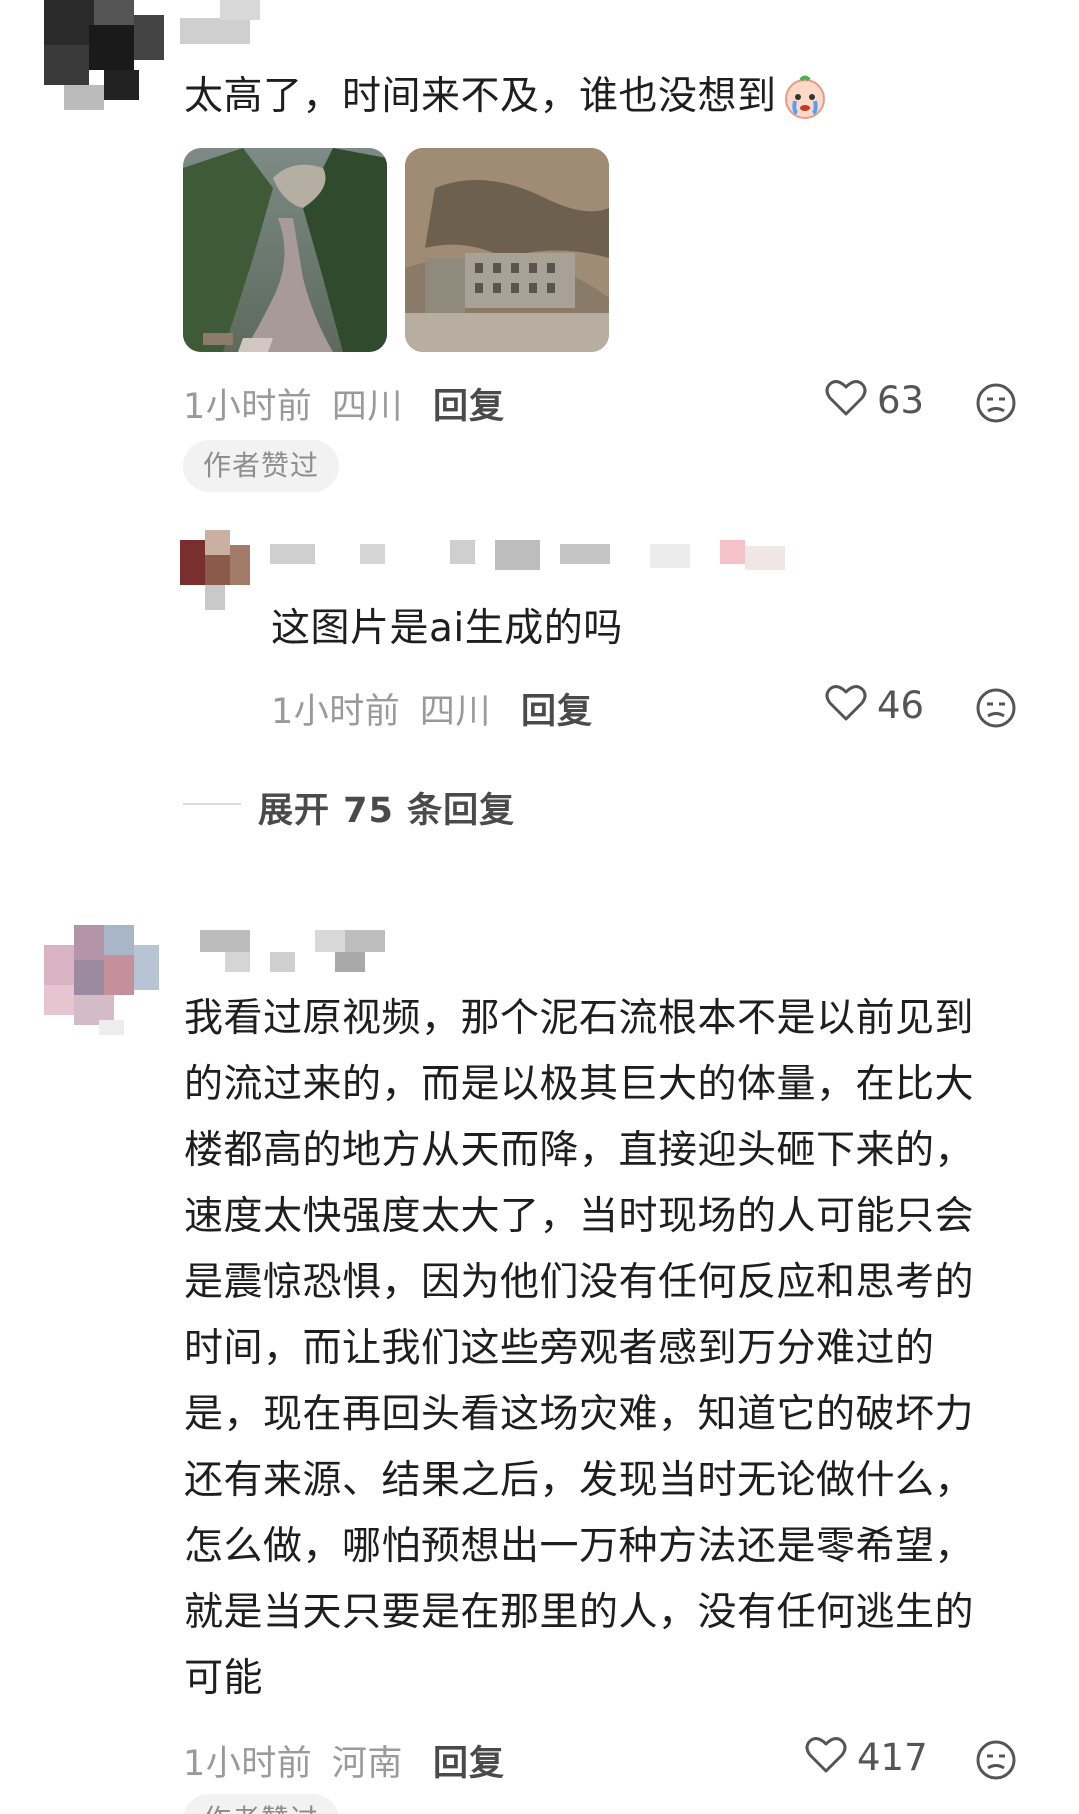 Image resolution: width=1079 pixels, height=1814 pixels. I want to click on like-button: 63, so click(874, 400).